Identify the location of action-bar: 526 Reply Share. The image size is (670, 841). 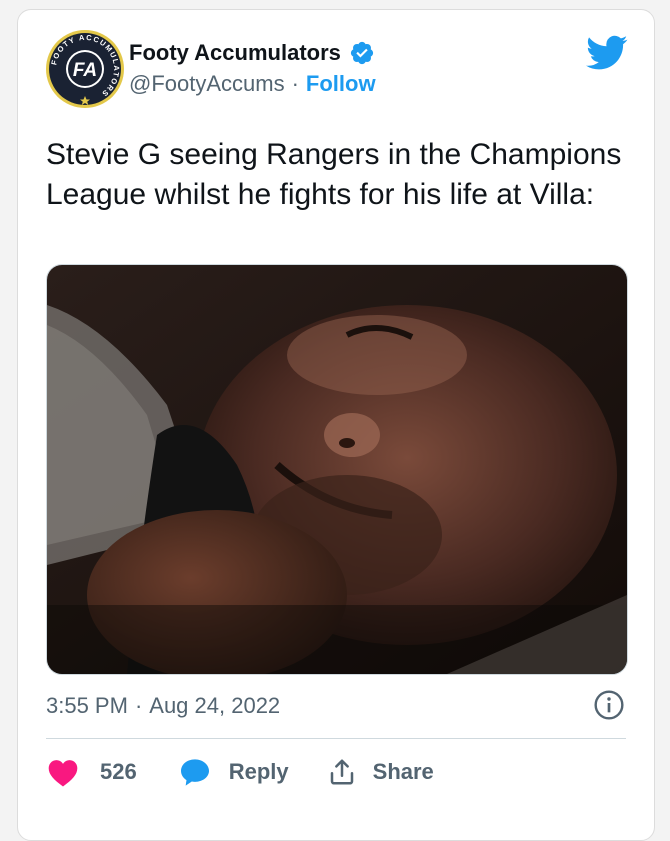
(240, 772).